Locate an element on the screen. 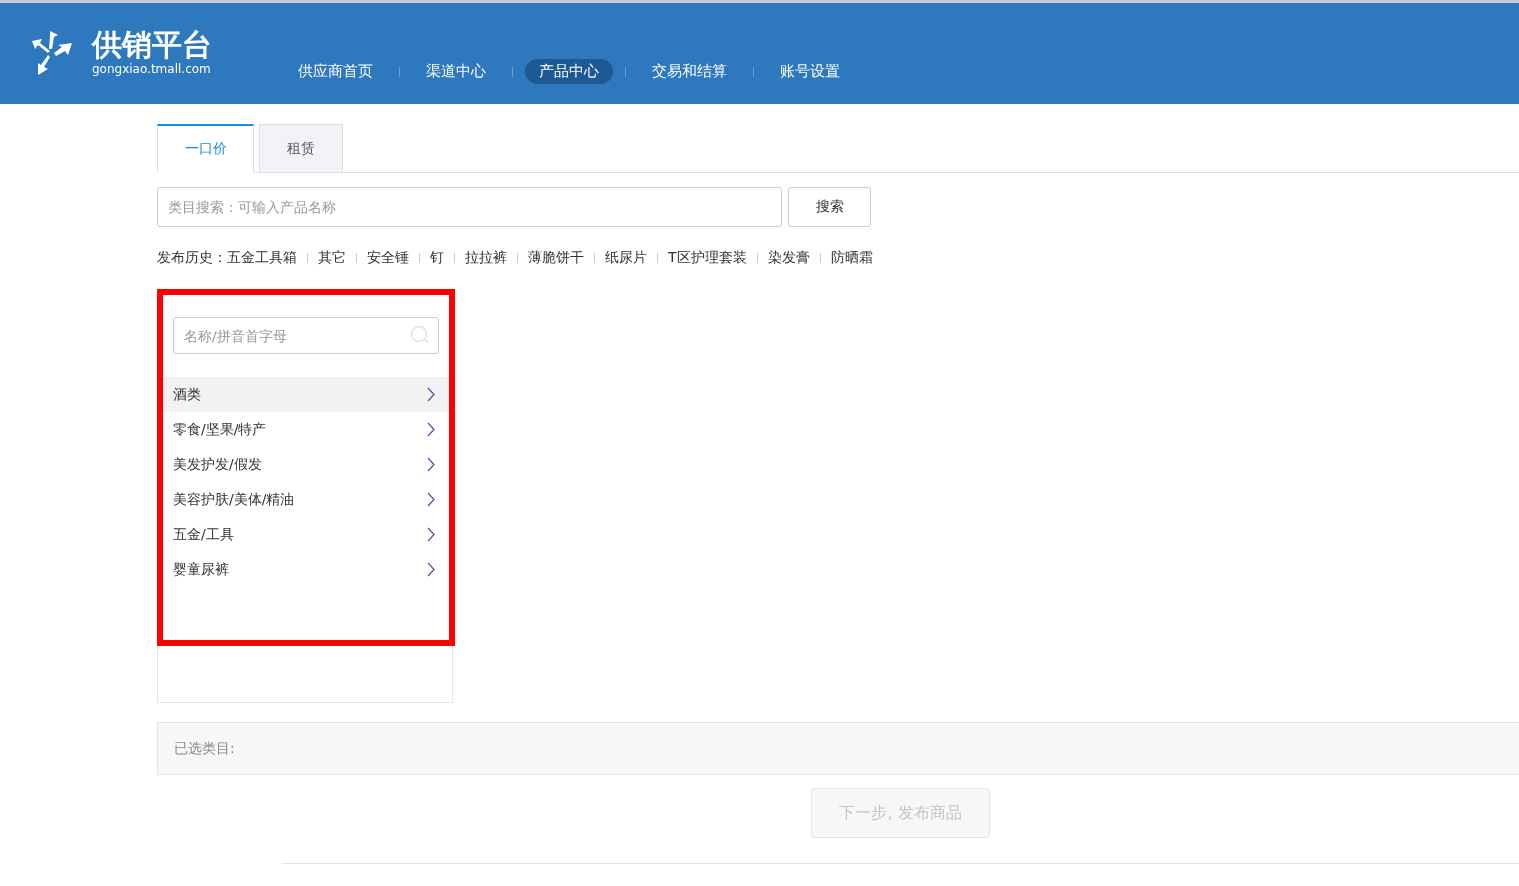 This screenshot has width=1519, height=886. history-label: 发布历史： is located at coordinates (192, 258).